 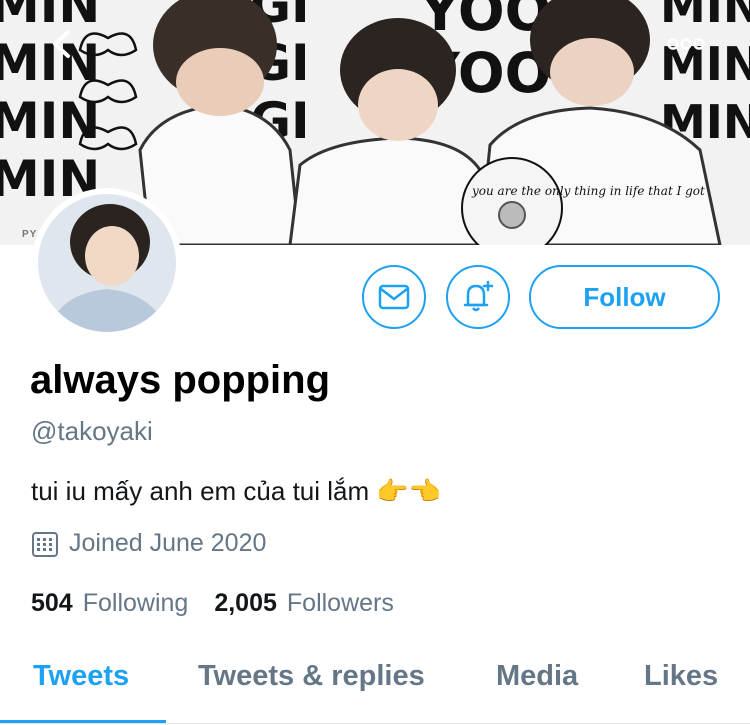 I want to click on message-button, so click(x=394, y=297).